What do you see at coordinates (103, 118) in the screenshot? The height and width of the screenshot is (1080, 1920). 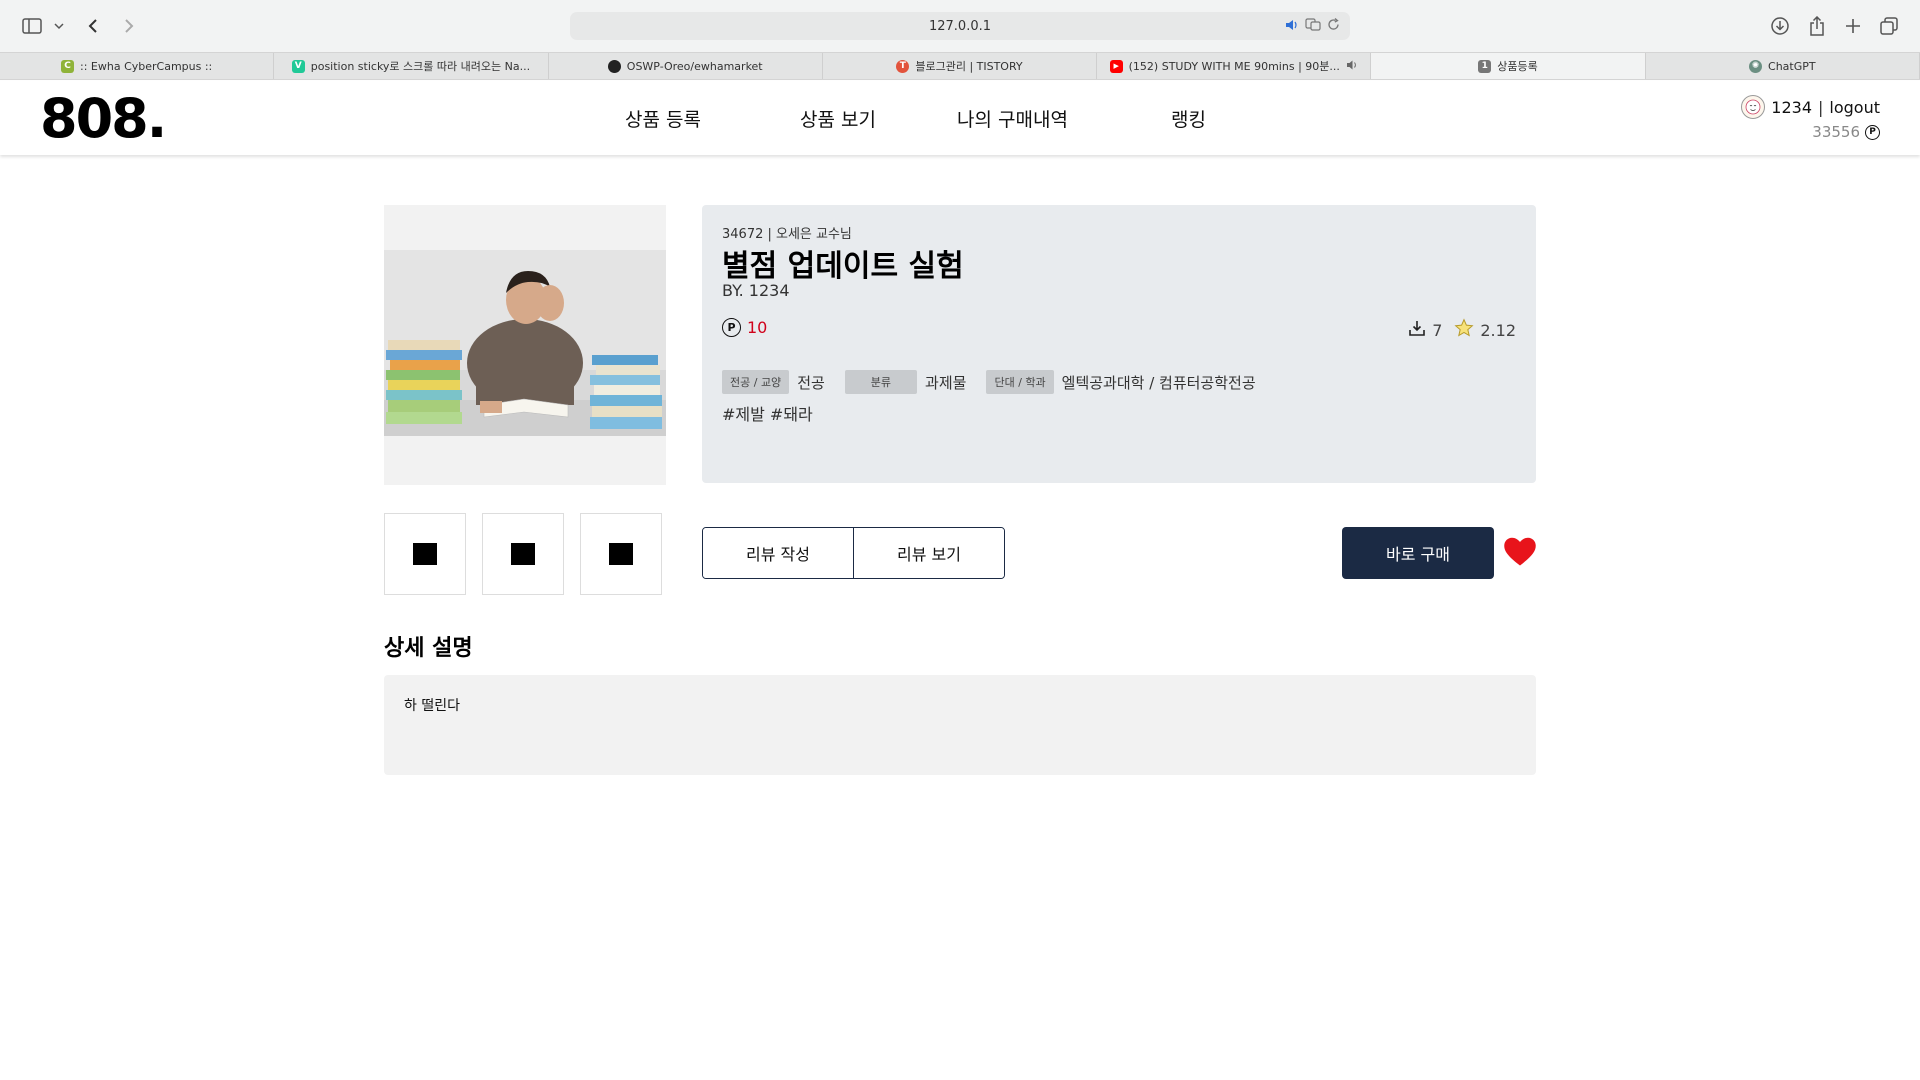 I see `site-logo: 808.` at bounding box center [103, 118].